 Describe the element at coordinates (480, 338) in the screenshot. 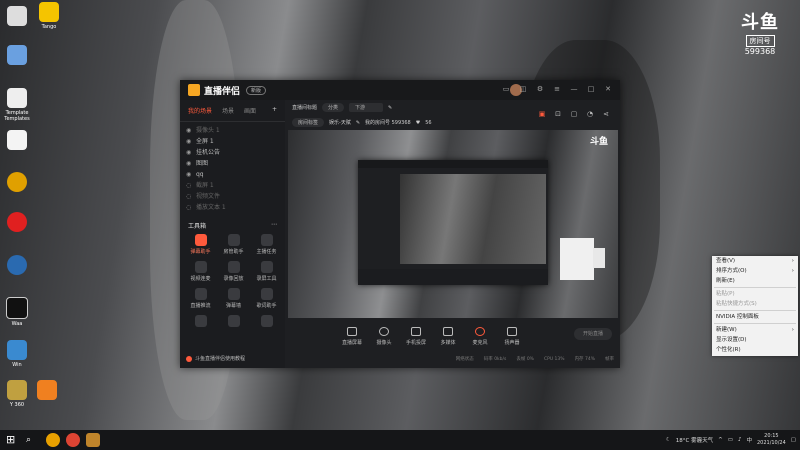

I see `microphone-button: 麦克风` at that location.